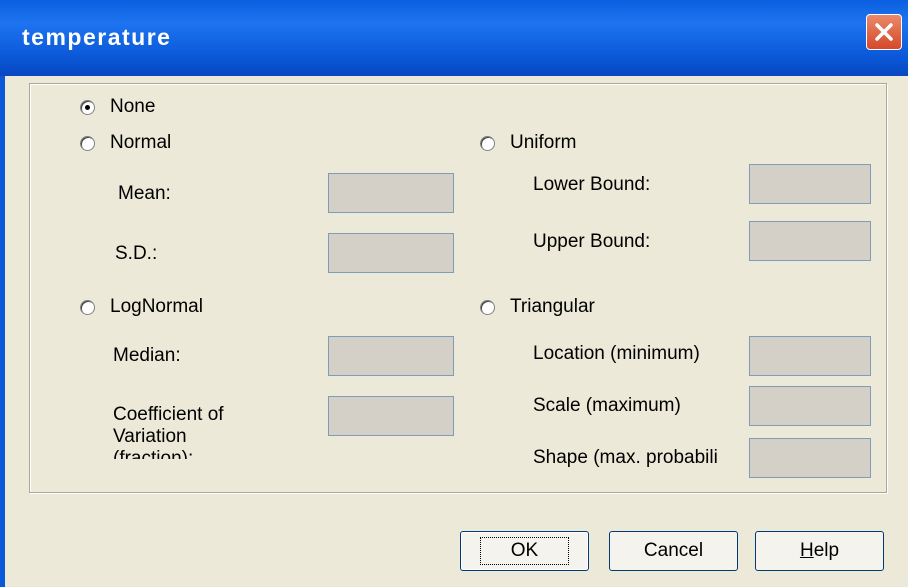 The image size is (908, 587). Describe the element at coordinates (810, 458) in the screenshot. I see `shape-input` at that location.